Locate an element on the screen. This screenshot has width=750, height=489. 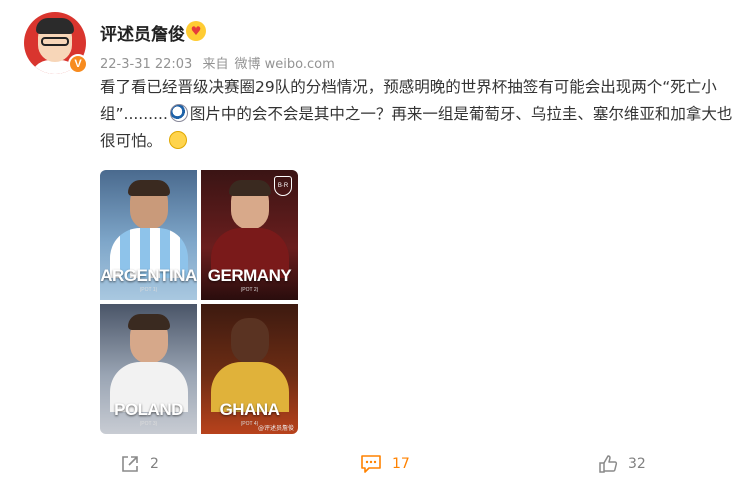
heart-eyes-icon: ♥ is located at coordinates (196, 31).